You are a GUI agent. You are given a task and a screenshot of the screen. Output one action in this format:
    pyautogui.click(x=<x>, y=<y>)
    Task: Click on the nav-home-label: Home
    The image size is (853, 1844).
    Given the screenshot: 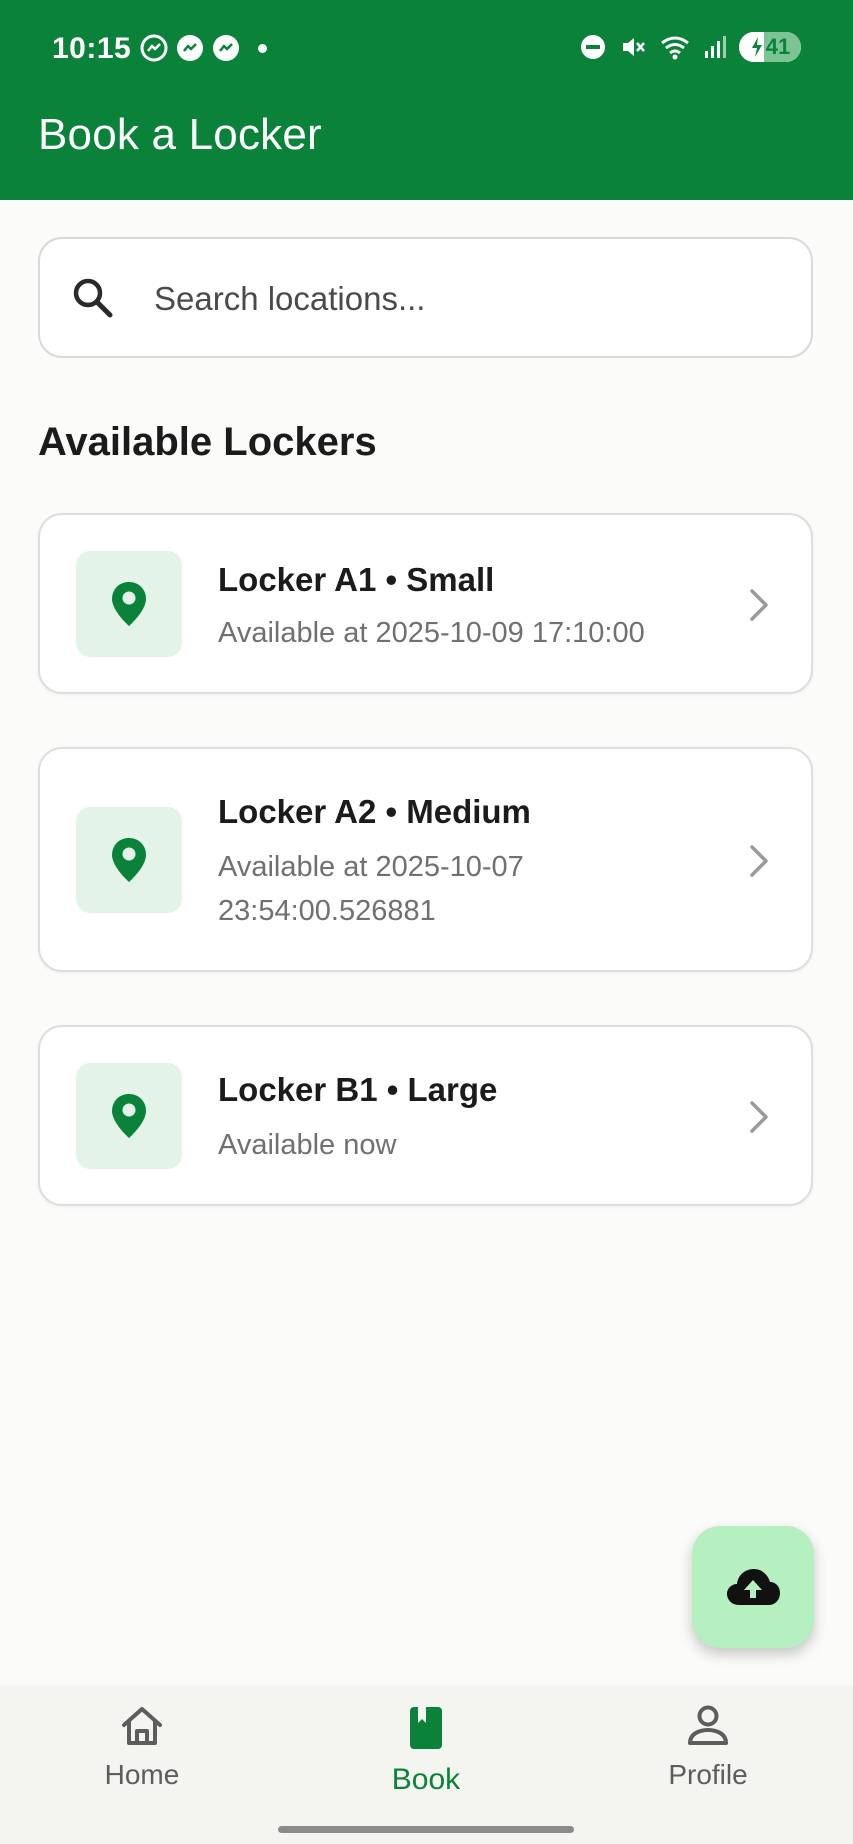 What is the action you would take?
    pyautogui.click(x=142, y=1774)
    